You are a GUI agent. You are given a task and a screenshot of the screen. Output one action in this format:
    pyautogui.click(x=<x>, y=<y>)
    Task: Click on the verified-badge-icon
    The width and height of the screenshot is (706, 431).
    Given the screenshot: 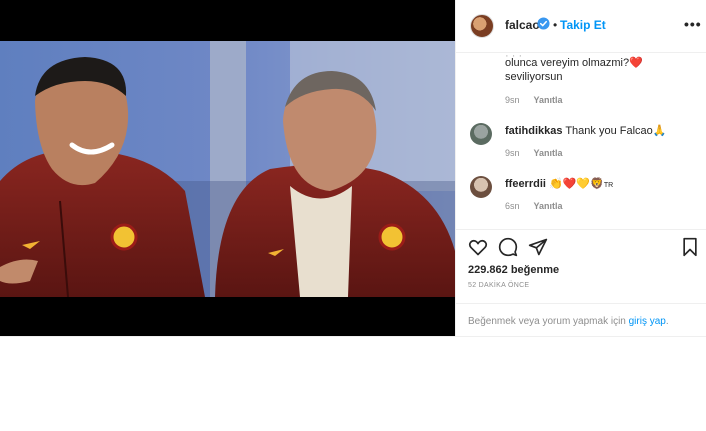 What is the action you would take?
    pyautogui.click(x=543, y=23)
    